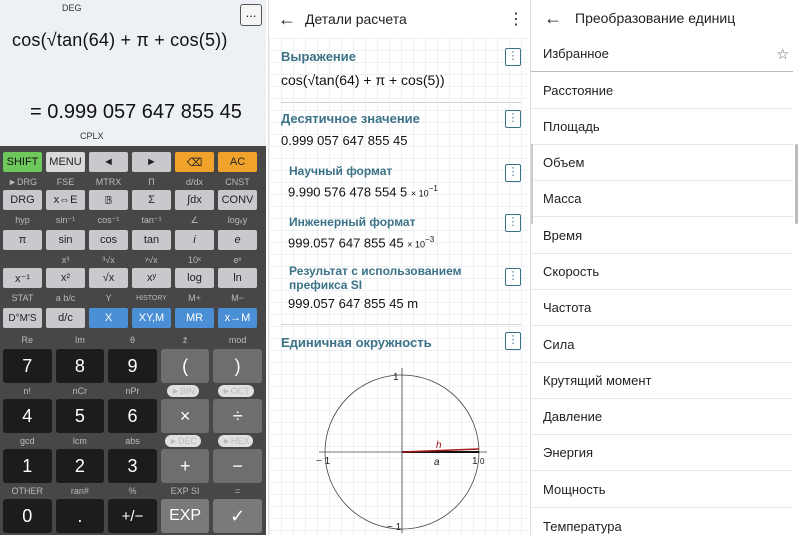 The width and height of the screenshot is (800, 535). I want to click on decimal-menu-icon: ⋮, so click(513, 119).